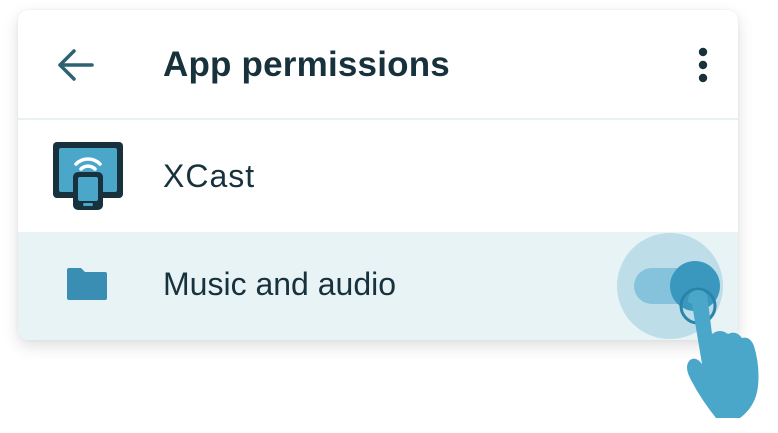 The height and width of the screenshot is (433, 778). I want to click on folder-icon, so click(87, 284).